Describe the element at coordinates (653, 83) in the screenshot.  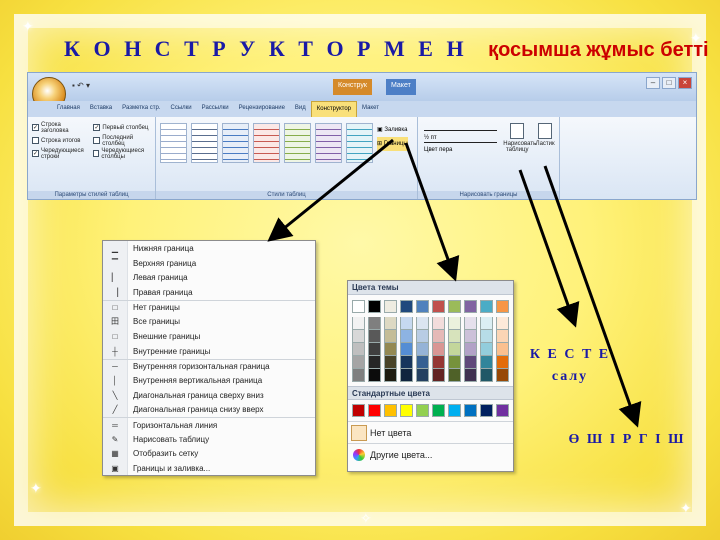
I see `minimize-icon: –` at that location.